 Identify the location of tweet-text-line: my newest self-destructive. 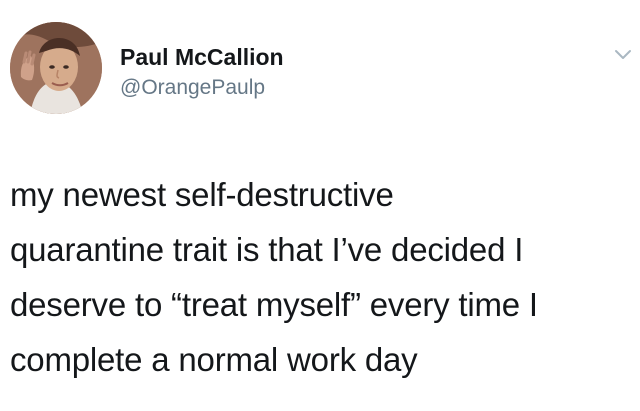
(202, 194).